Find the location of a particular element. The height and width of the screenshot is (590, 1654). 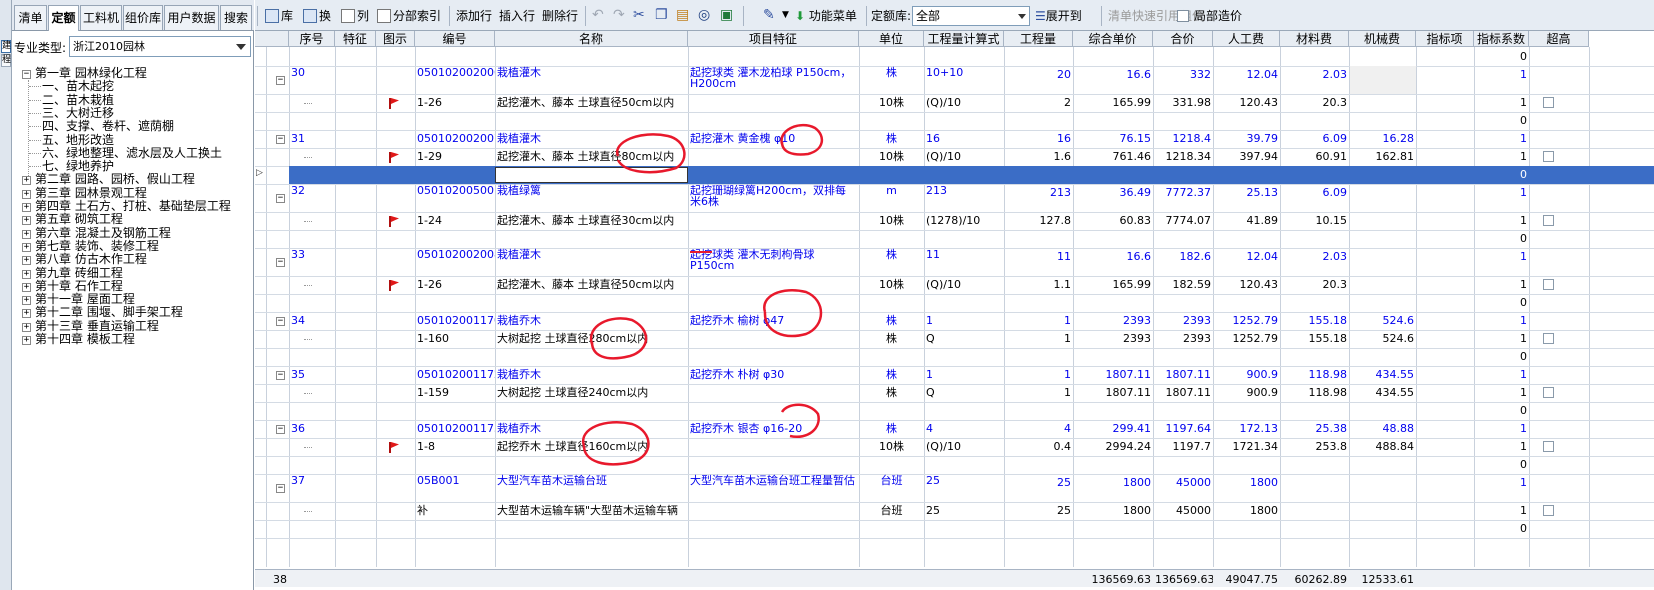

material-cell: 118.98 is located at coordinates (1314, 374).